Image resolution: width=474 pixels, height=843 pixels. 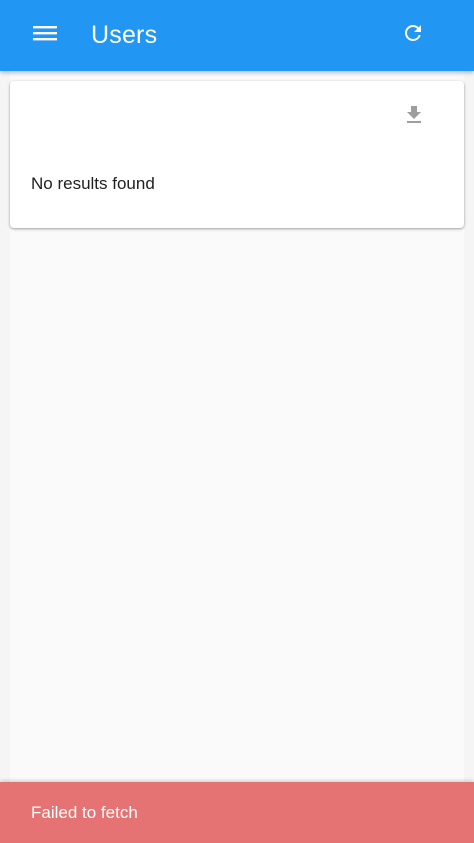 What do you see at coordinates (237, 35) in the screenshot?
I see `app-bar: Users` at bounding box center [237, 35].